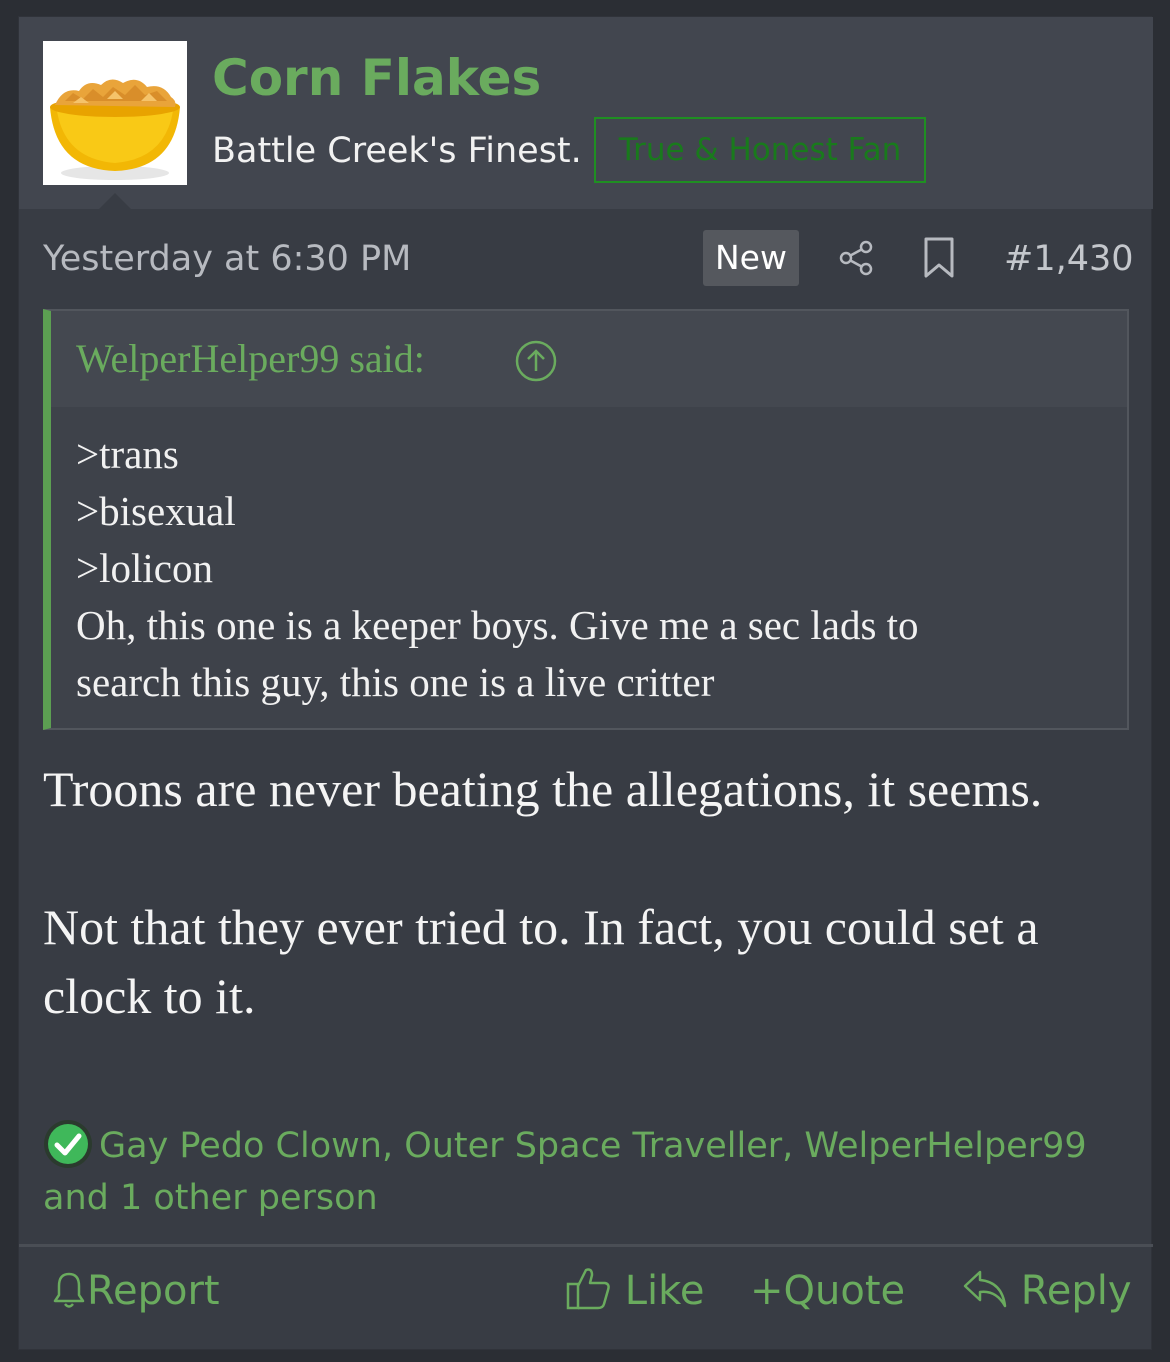 Image resolution: width=1170 pixels, height=1362 pixels. Describe the element at coordinates (153, 1291) in the screenshot. I see `report-label: Report` at that location.